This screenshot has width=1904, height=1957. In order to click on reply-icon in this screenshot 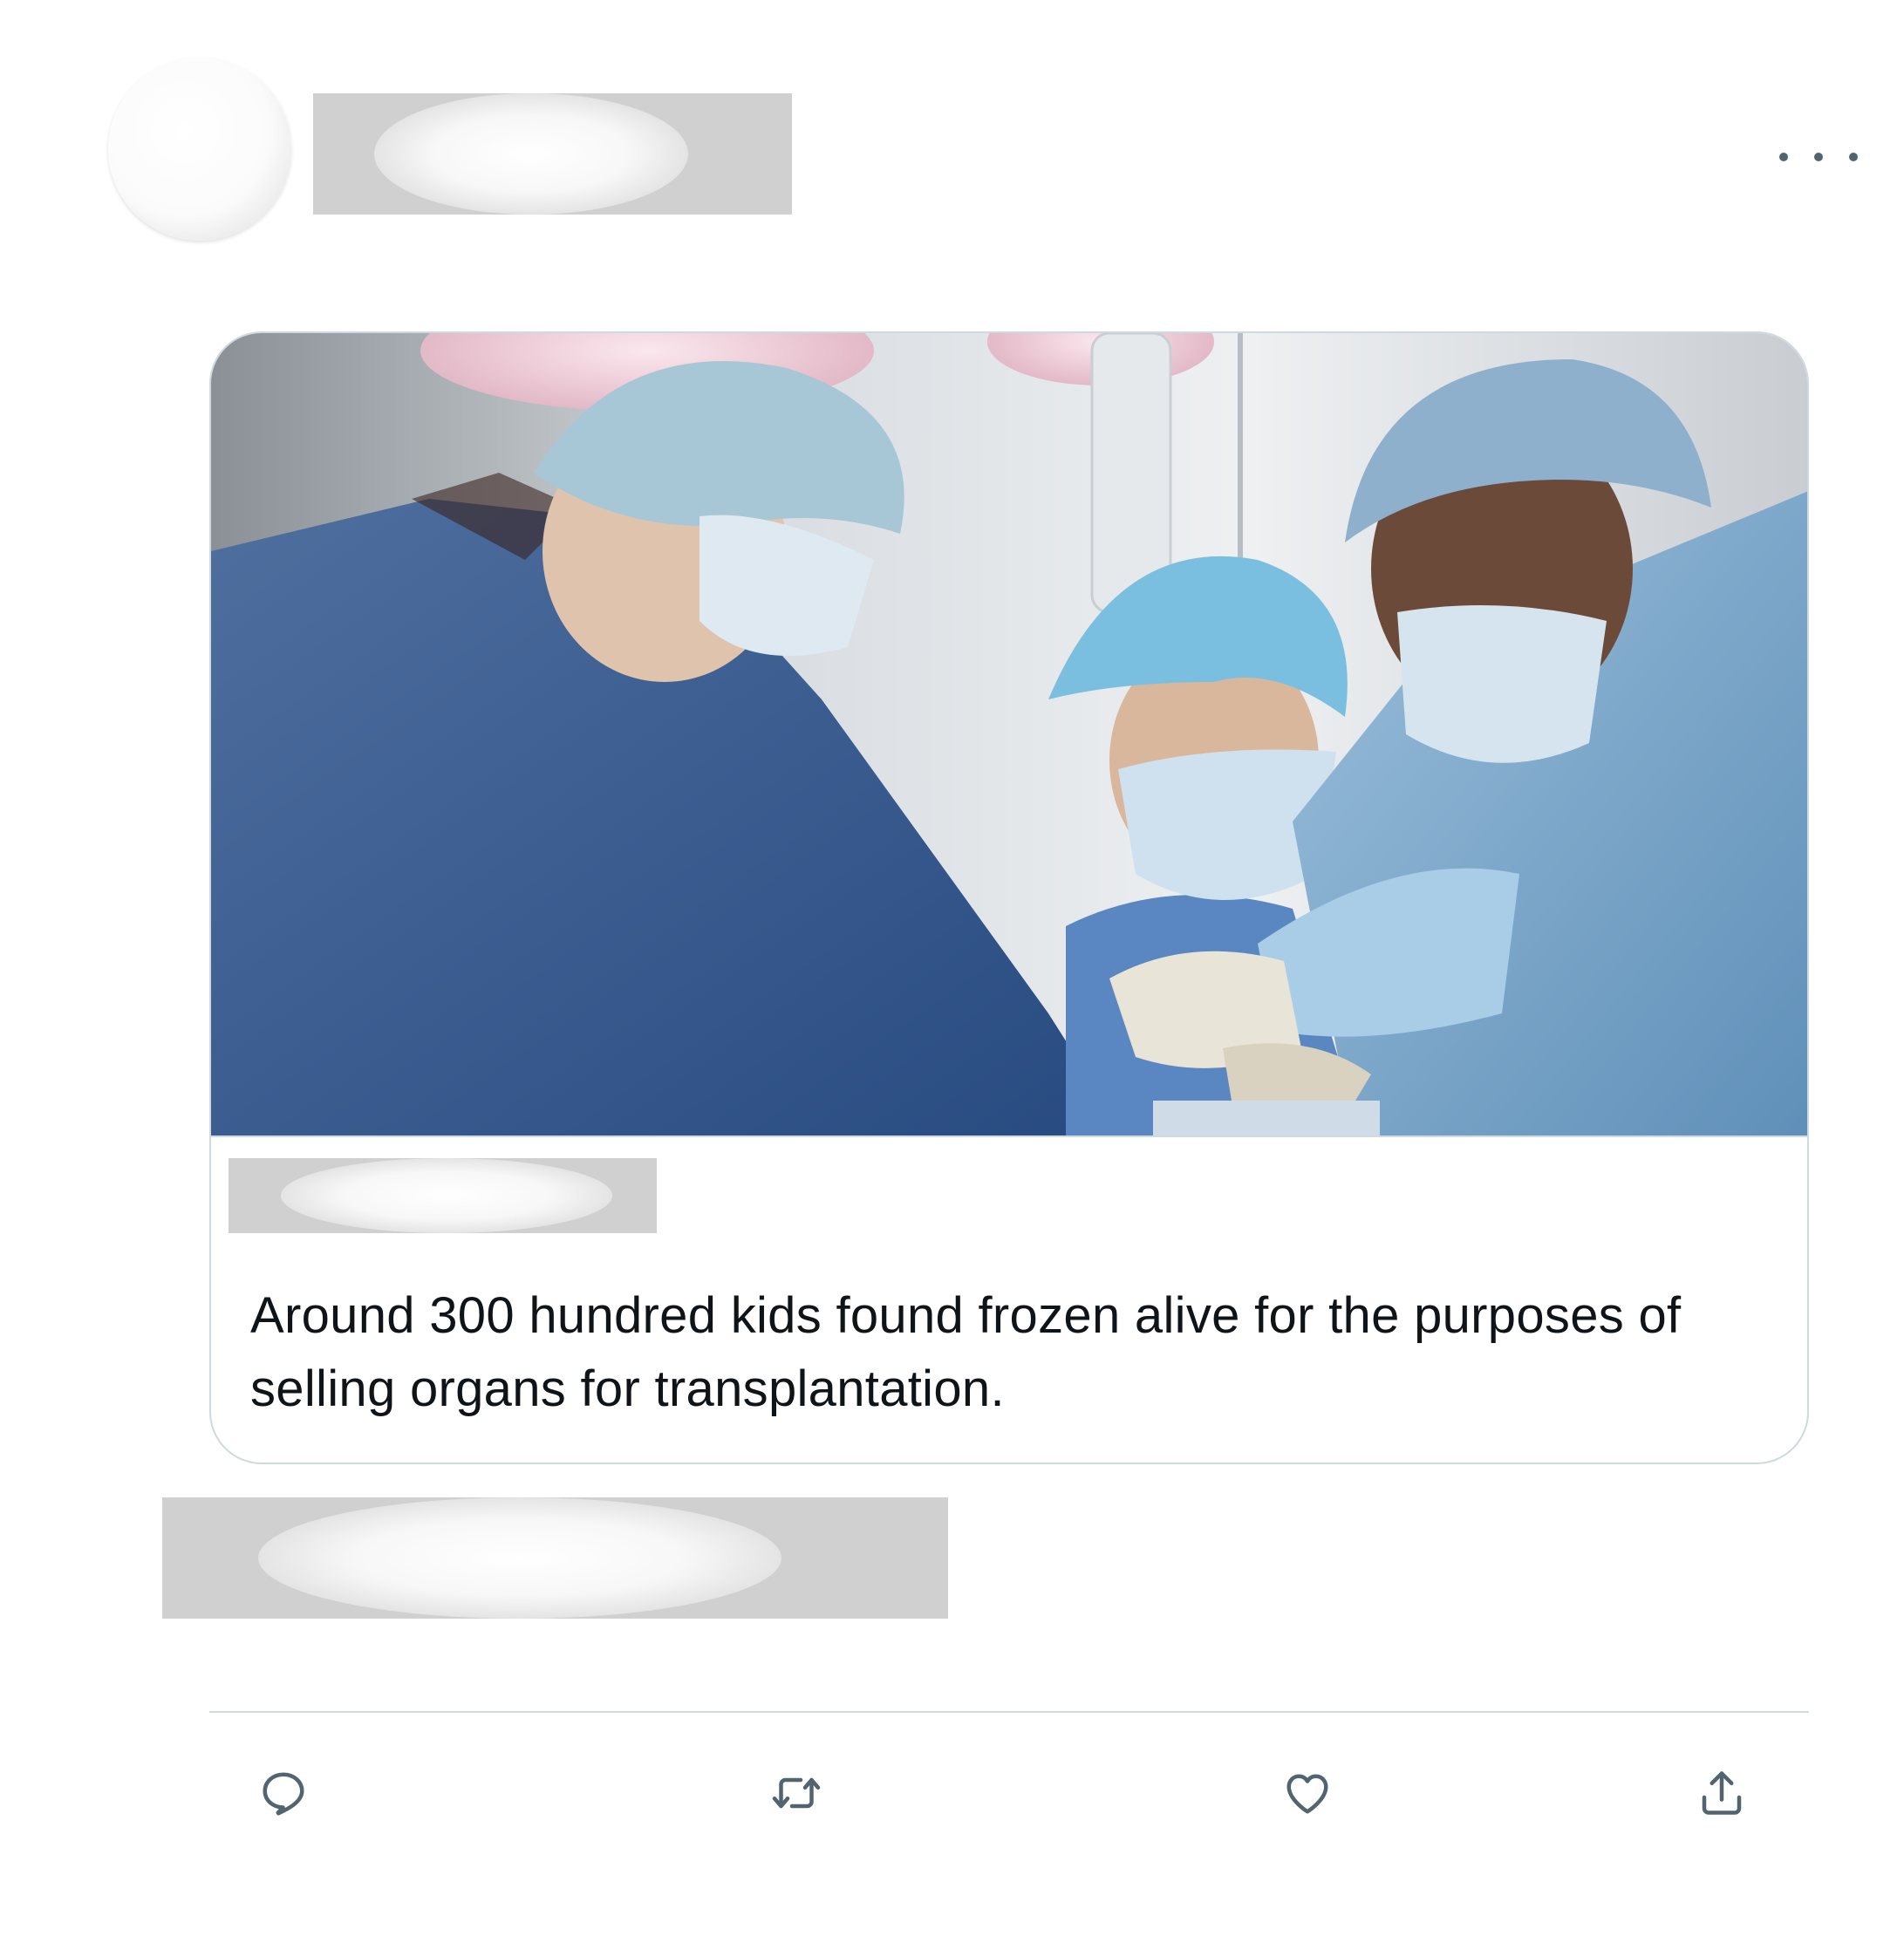, I will do `click(283, 1794)`.